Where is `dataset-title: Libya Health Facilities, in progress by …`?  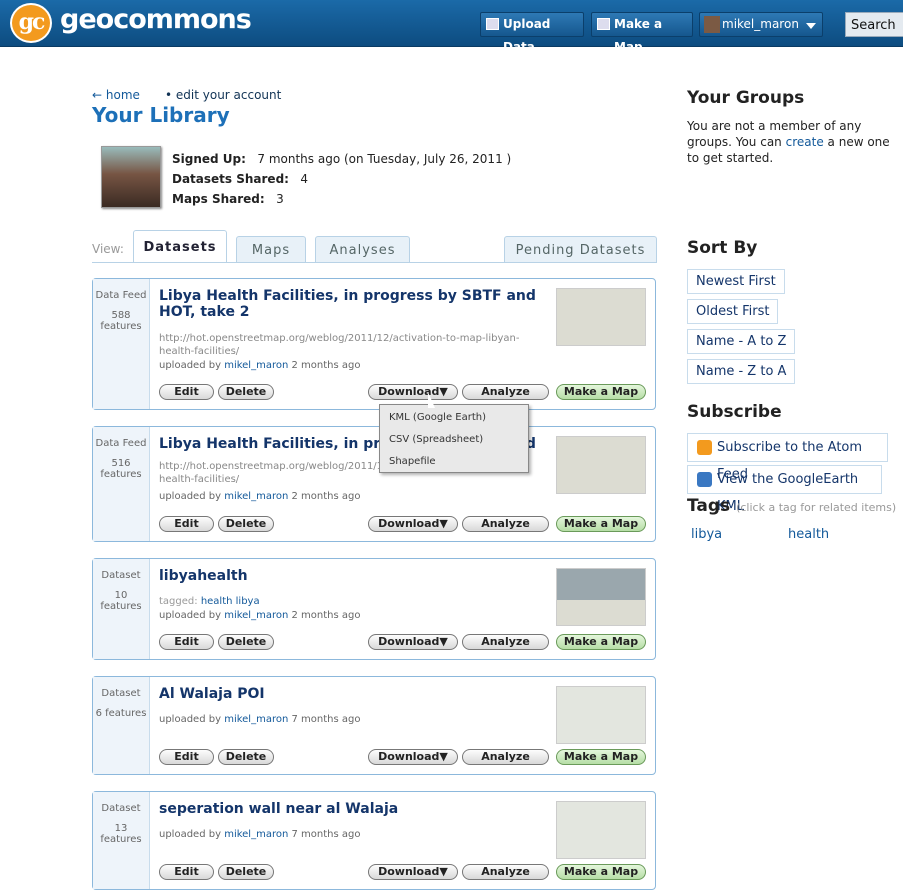
dataset-title: Libya Health Facilities, in progress by … is located at coordinates (349, 304).